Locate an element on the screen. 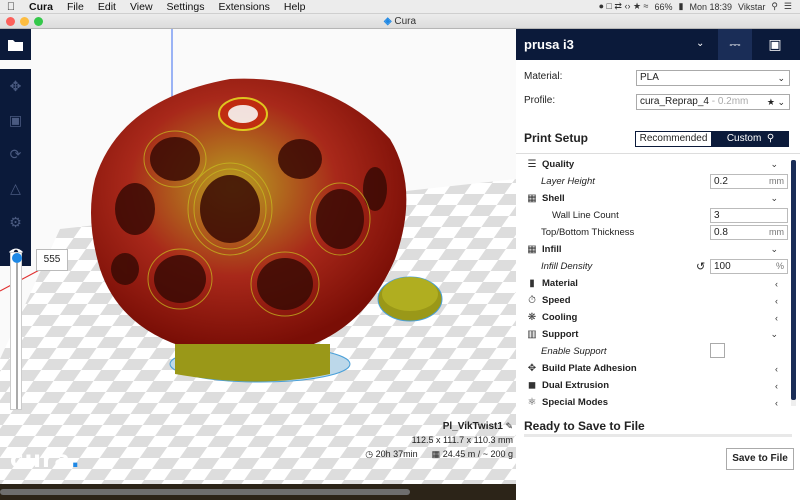 This screenshot has height=500, width=800. profile-row: Profile: is located at coordinates (539, 100).